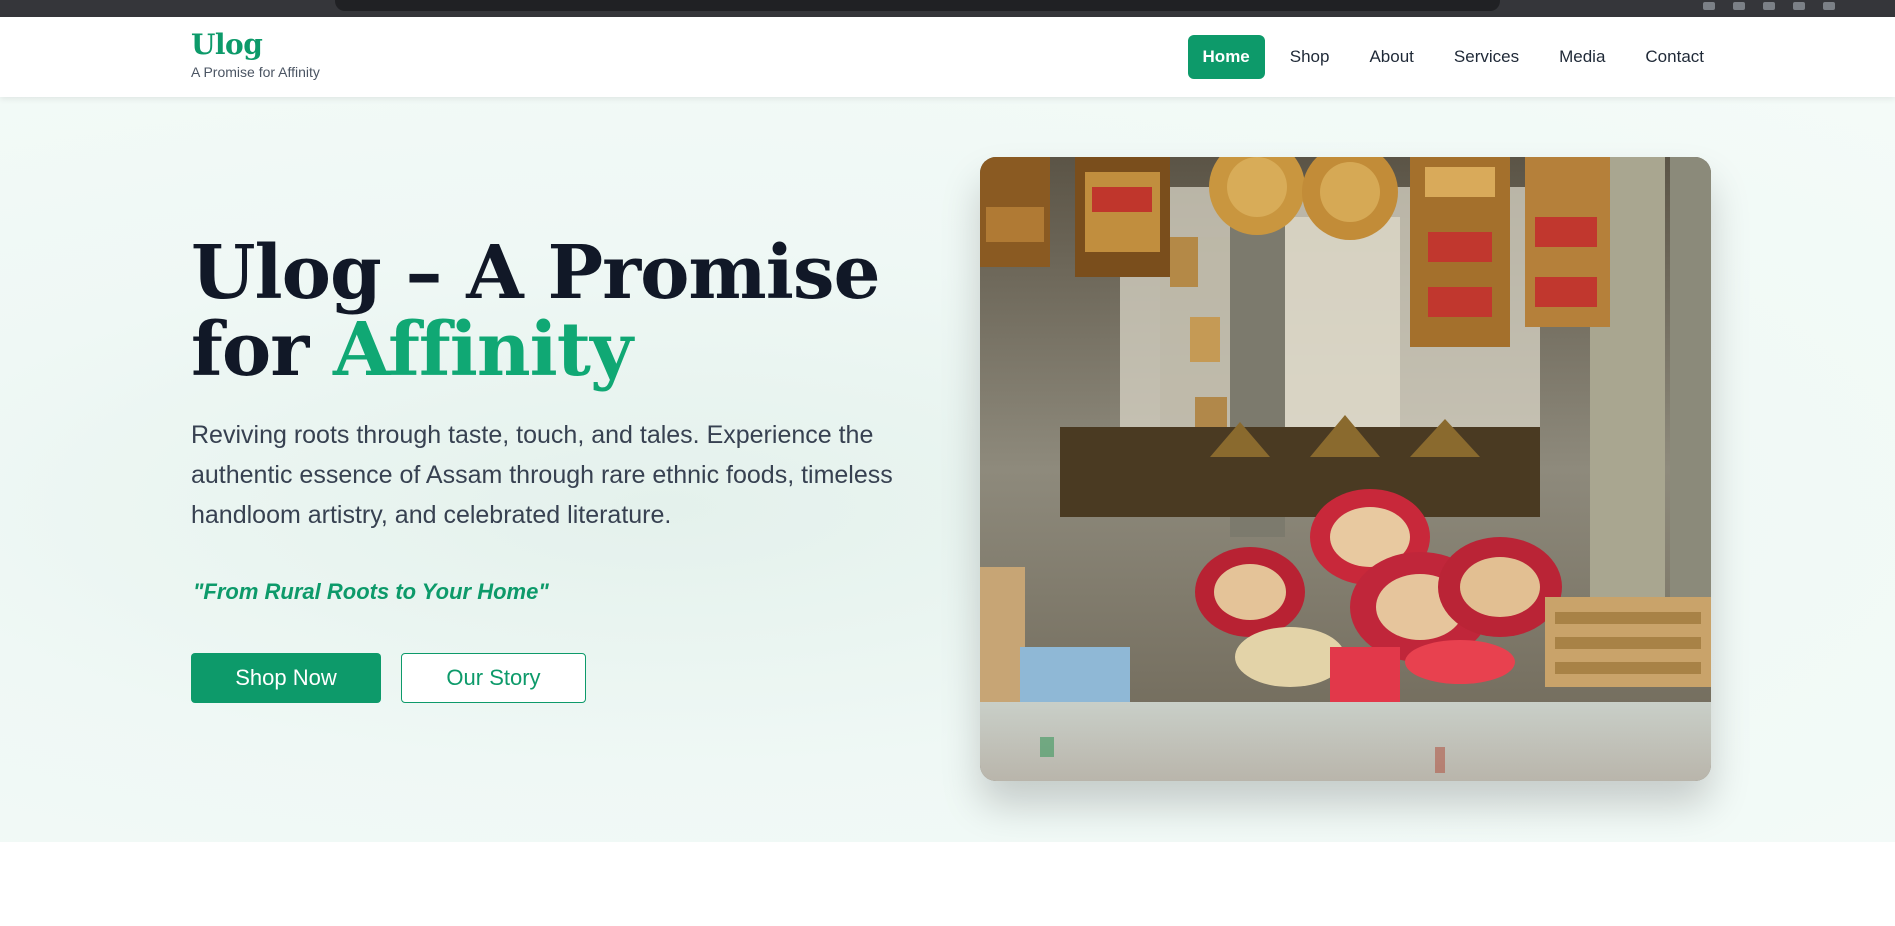 This screenshot has width=1895, height=926. I want to click on nav-shop: Shop, so click(1310, 57).